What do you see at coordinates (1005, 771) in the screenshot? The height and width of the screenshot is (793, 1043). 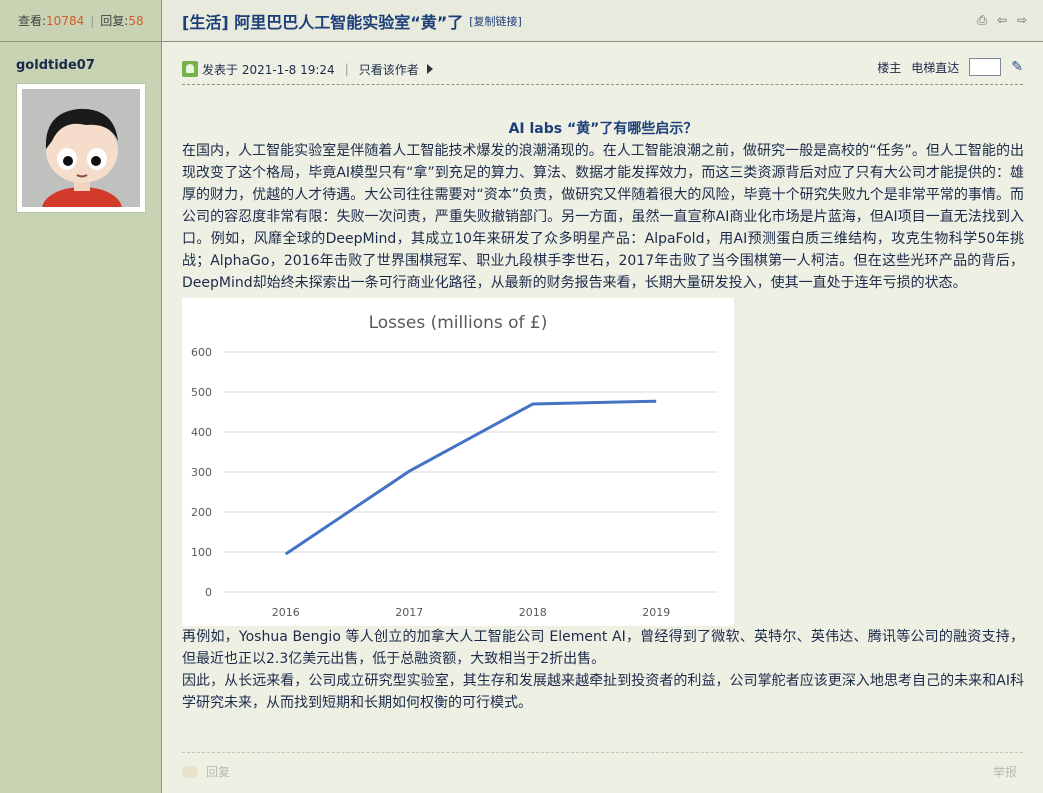 I see `report-button: 举报` at bounding box center [1005, 771].